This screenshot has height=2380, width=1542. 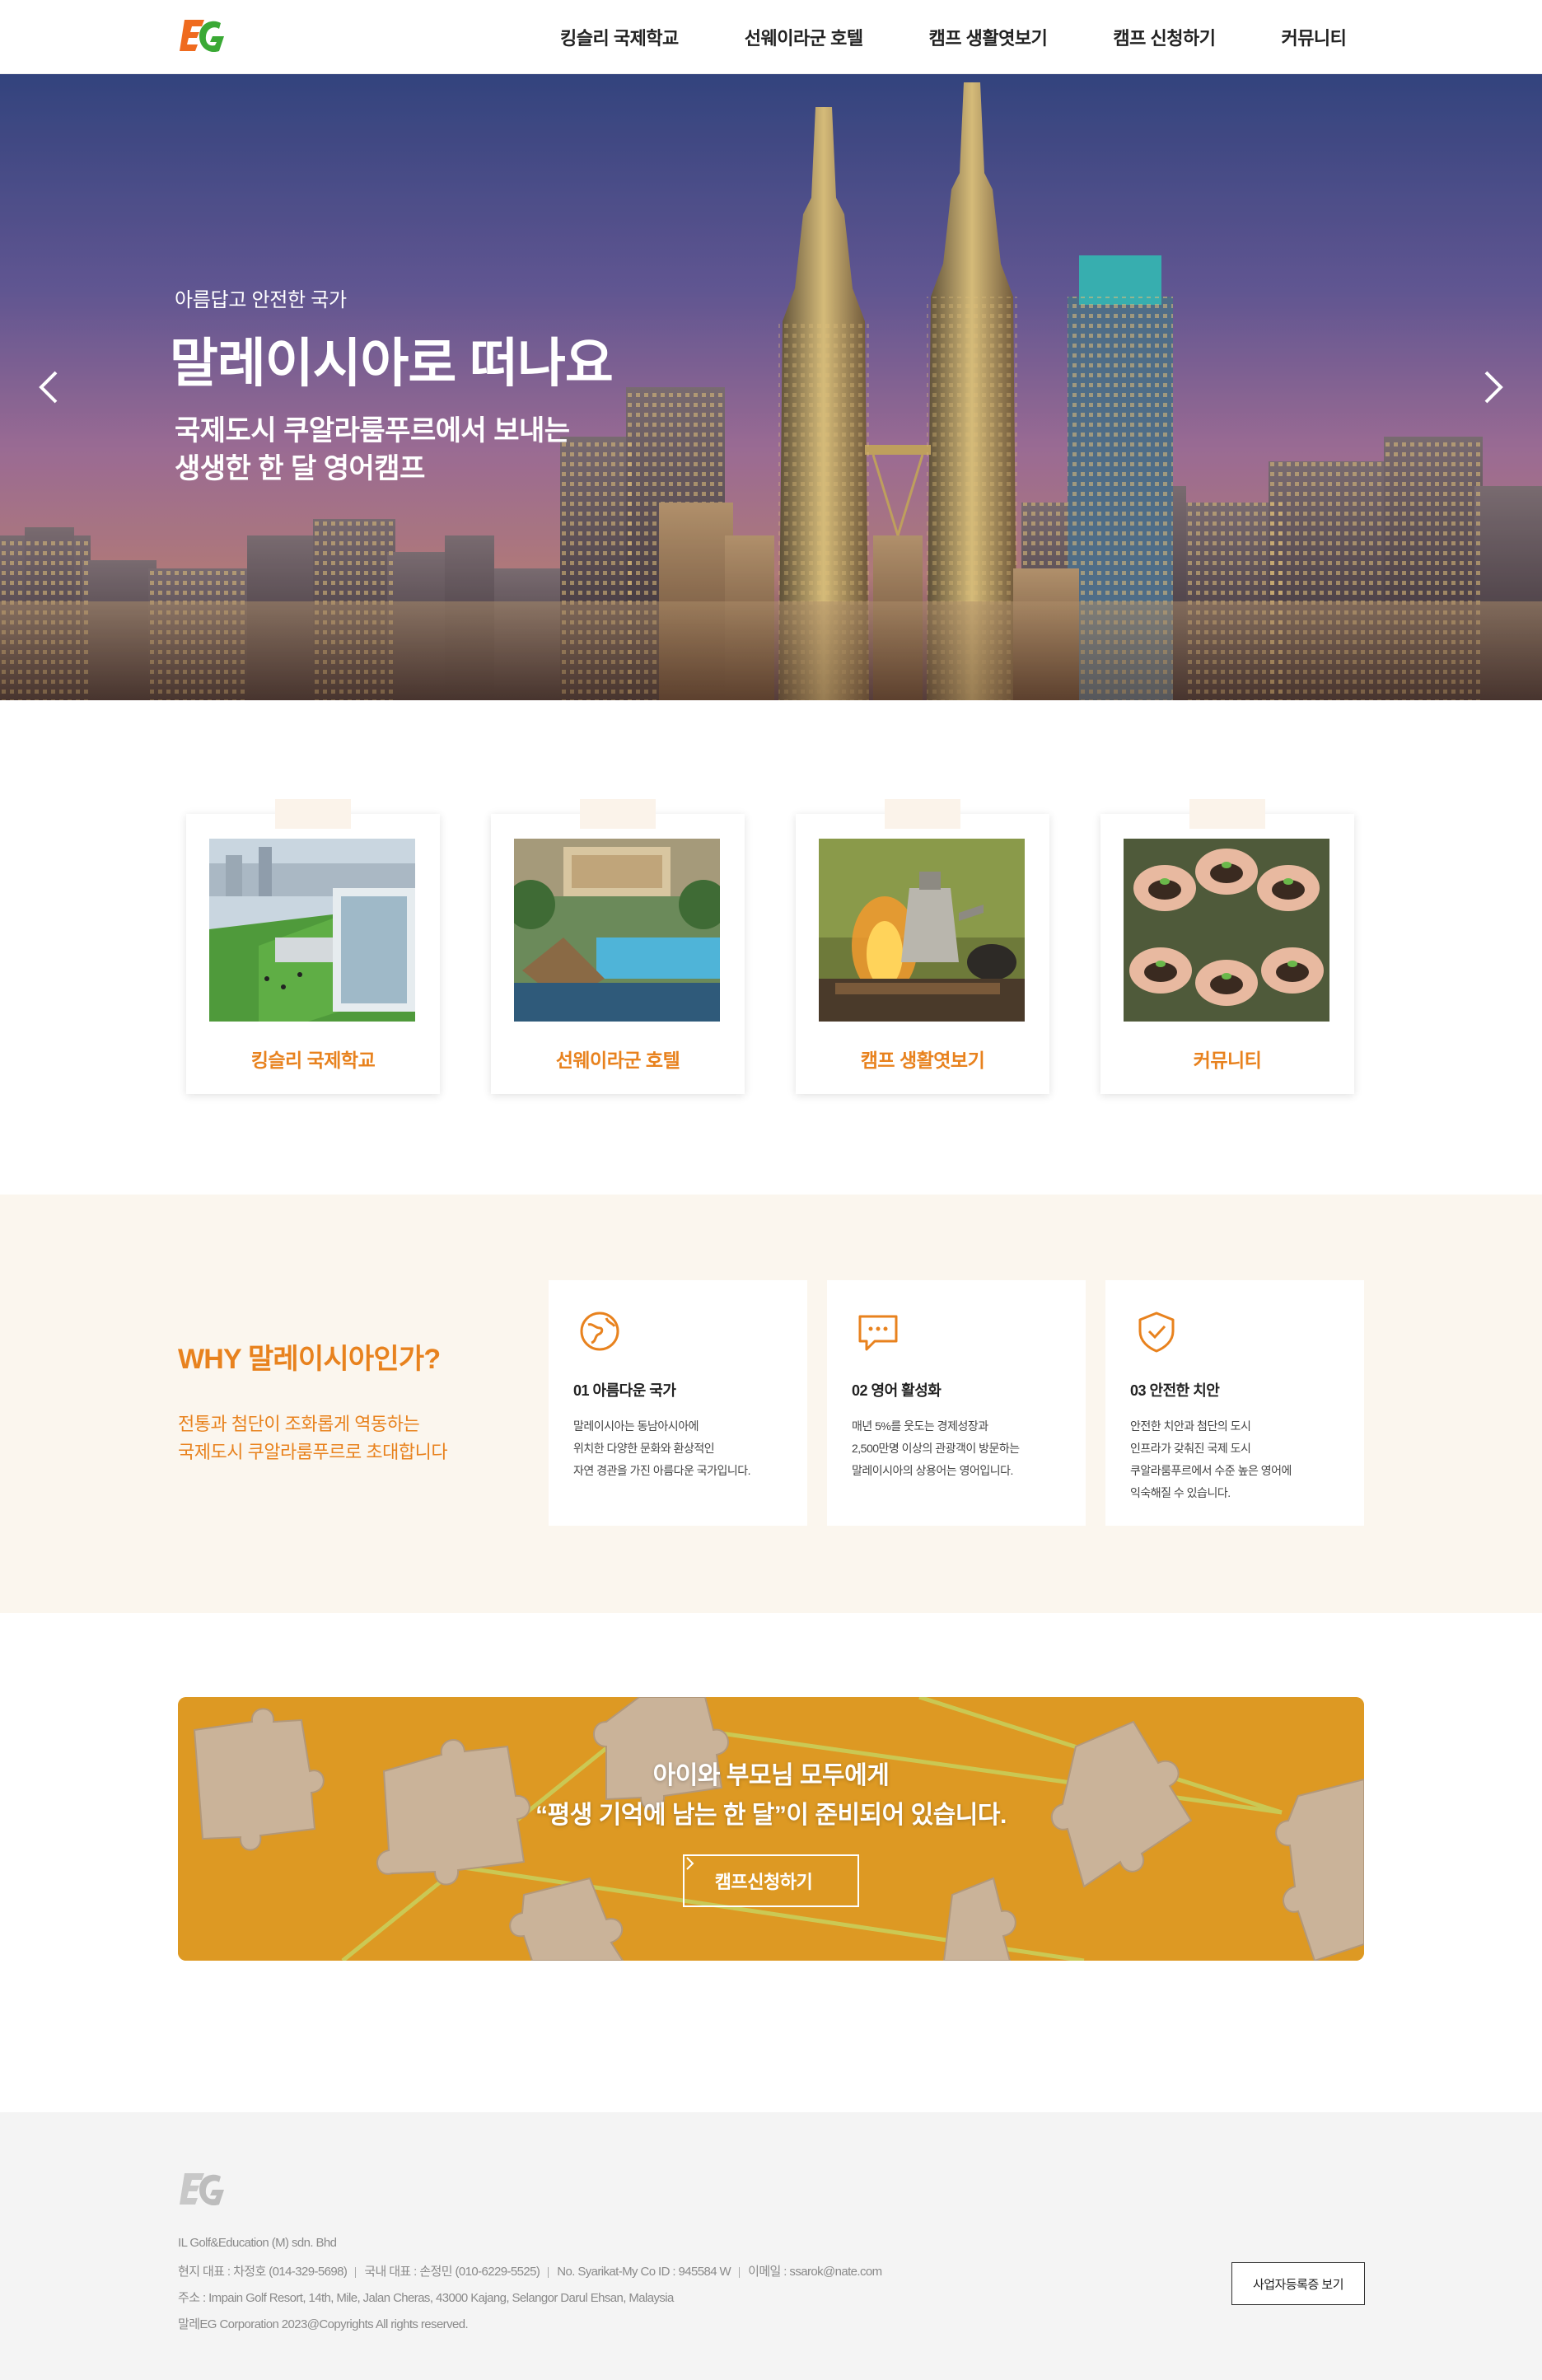 What do you see at coordinates (920, 1426) in the screenshot?
I see `feature-line: 매년 5%를 웃도는 경제성장과` at bounding box center [920, 1426].